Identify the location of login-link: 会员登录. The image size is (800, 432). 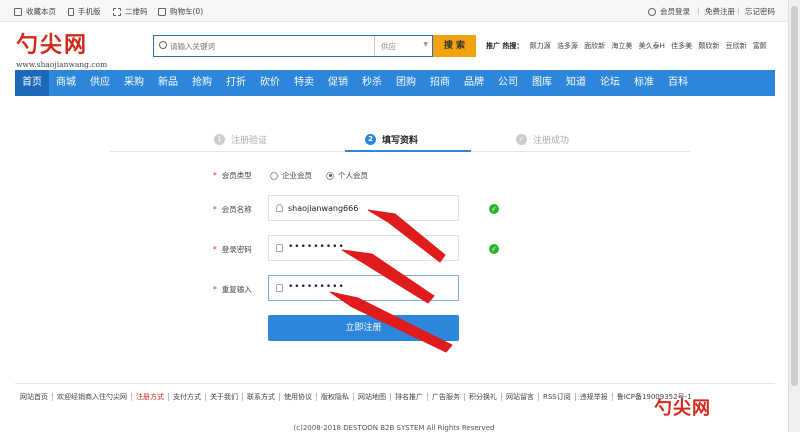
(669, 11).